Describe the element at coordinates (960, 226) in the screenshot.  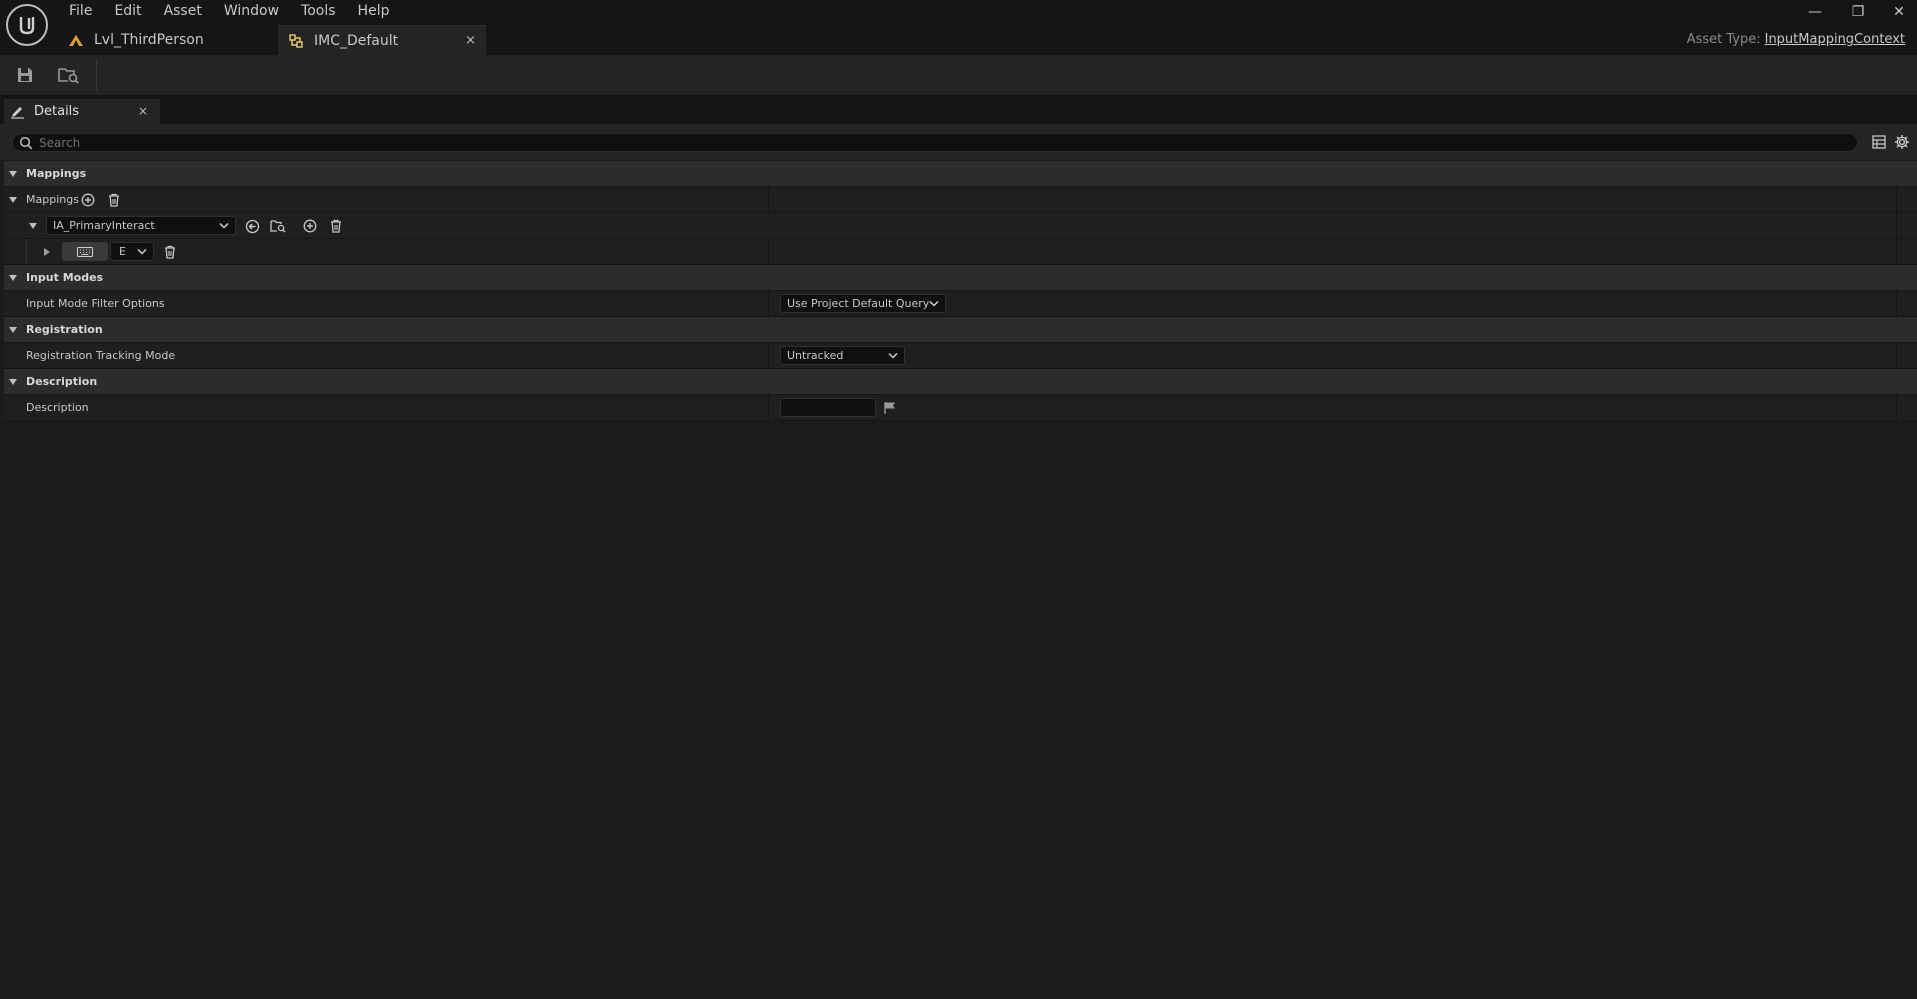
I see `mapping-element-action: IA_PrimaryInteract` at that location.